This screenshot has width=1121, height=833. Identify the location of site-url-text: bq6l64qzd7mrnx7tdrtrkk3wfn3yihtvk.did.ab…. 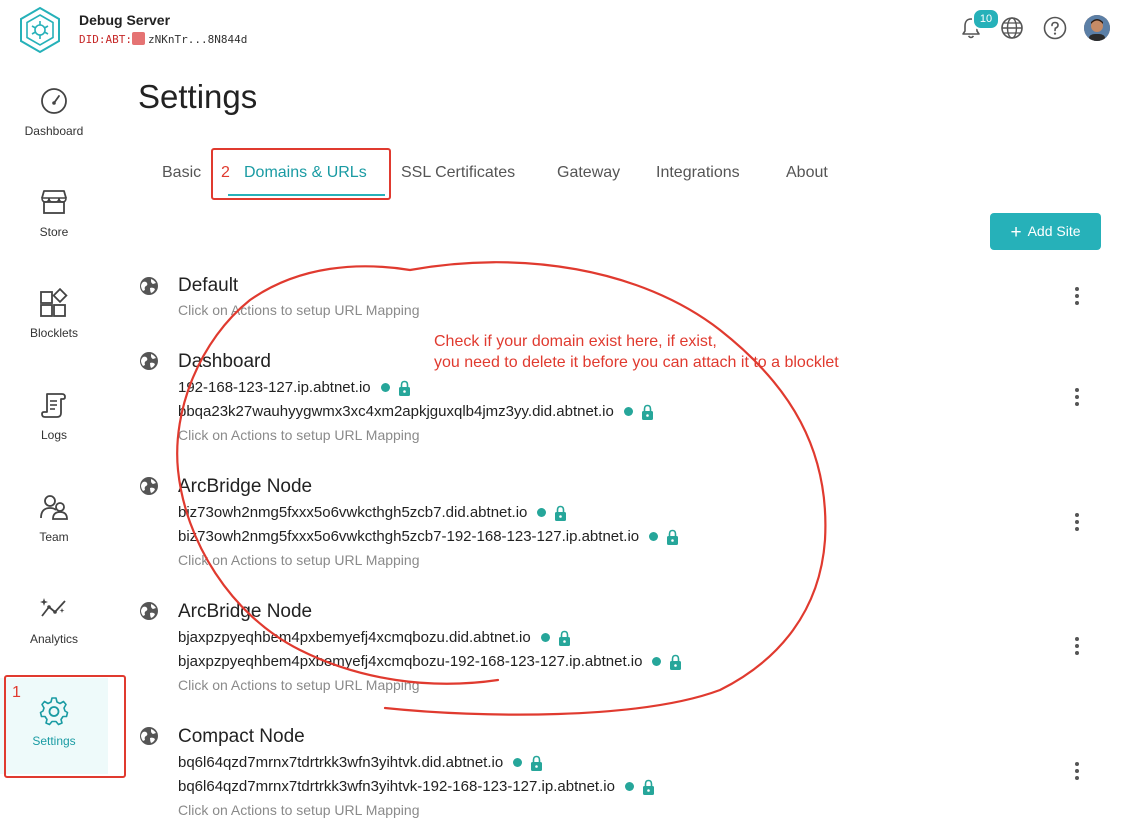
(341, 762).